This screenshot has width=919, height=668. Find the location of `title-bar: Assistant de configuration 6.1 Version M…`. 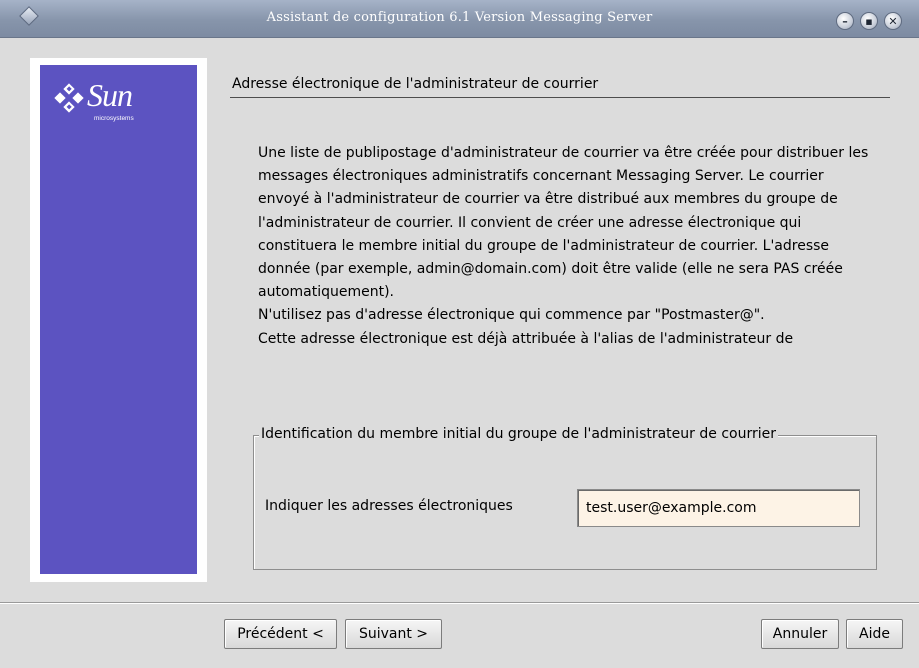

title-bar: Assistant de configuration 6.1 Version M… is located at coordinates (459, 19).